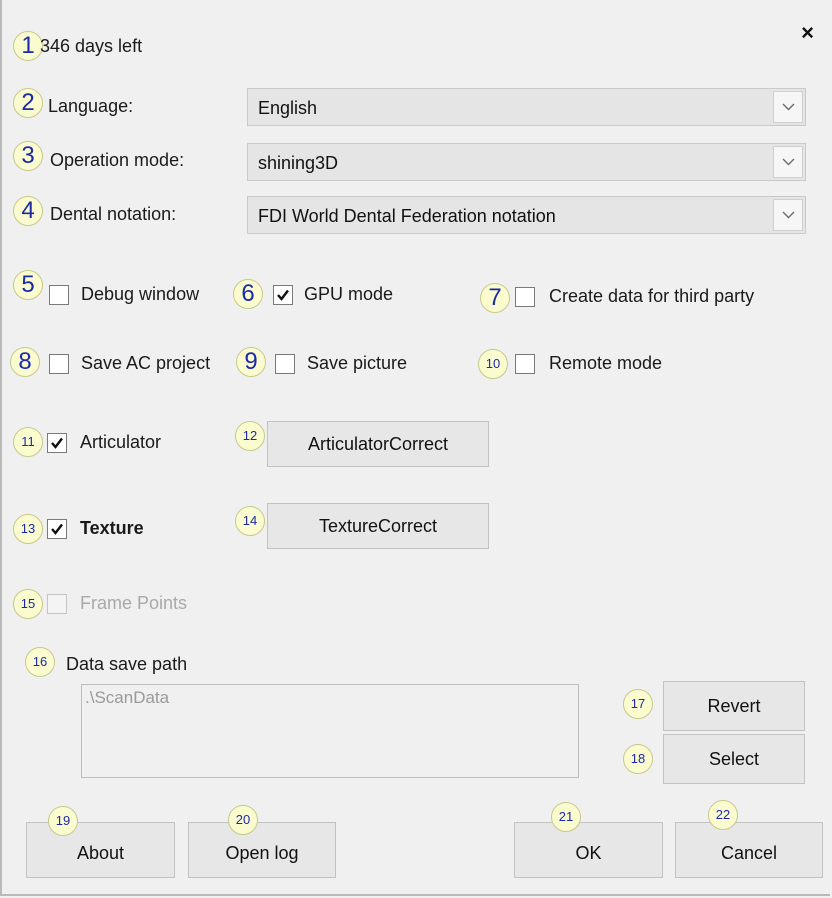 Image resolution: width=832 pixels, height=898 pixels. What do you see at coordinates (285, 364) in the screenshot?
I see `save-picture-checkbox` at bounding box center [285, 364].